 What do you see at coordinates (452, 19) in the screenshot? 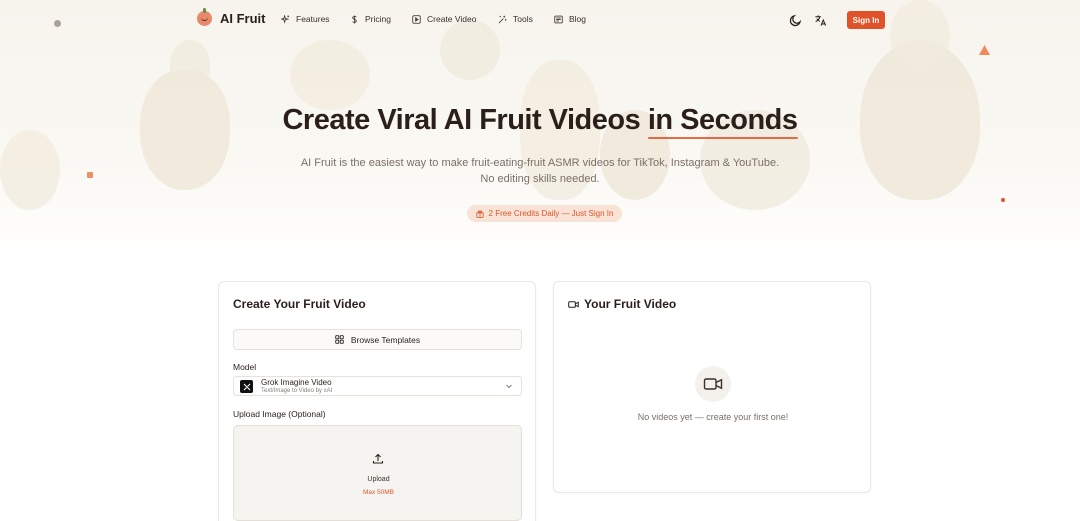
I see `nav-label-create-video: Create Video` at bounding box center [452, 19].